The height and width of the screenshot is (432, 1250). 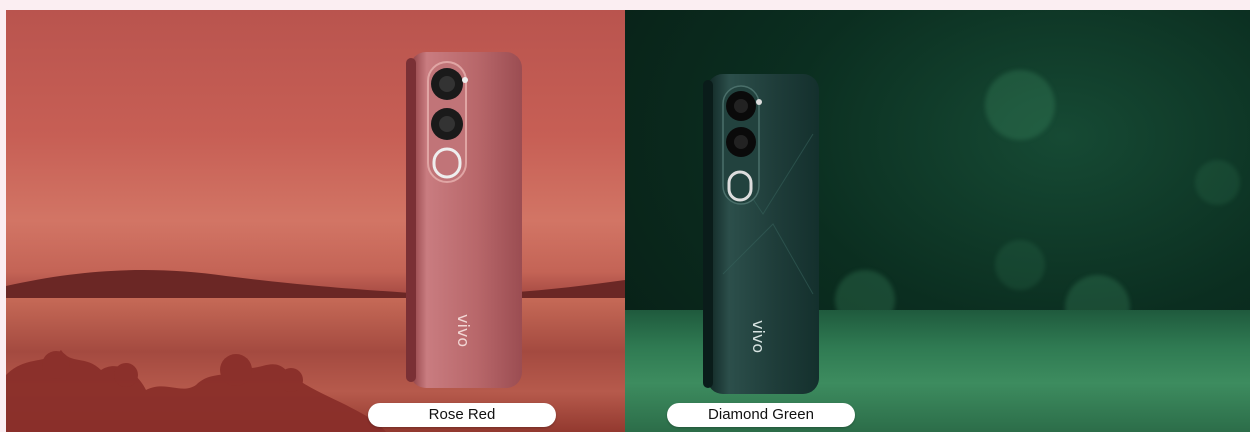 I want to click on top-strip, so click(x=625, y=5).